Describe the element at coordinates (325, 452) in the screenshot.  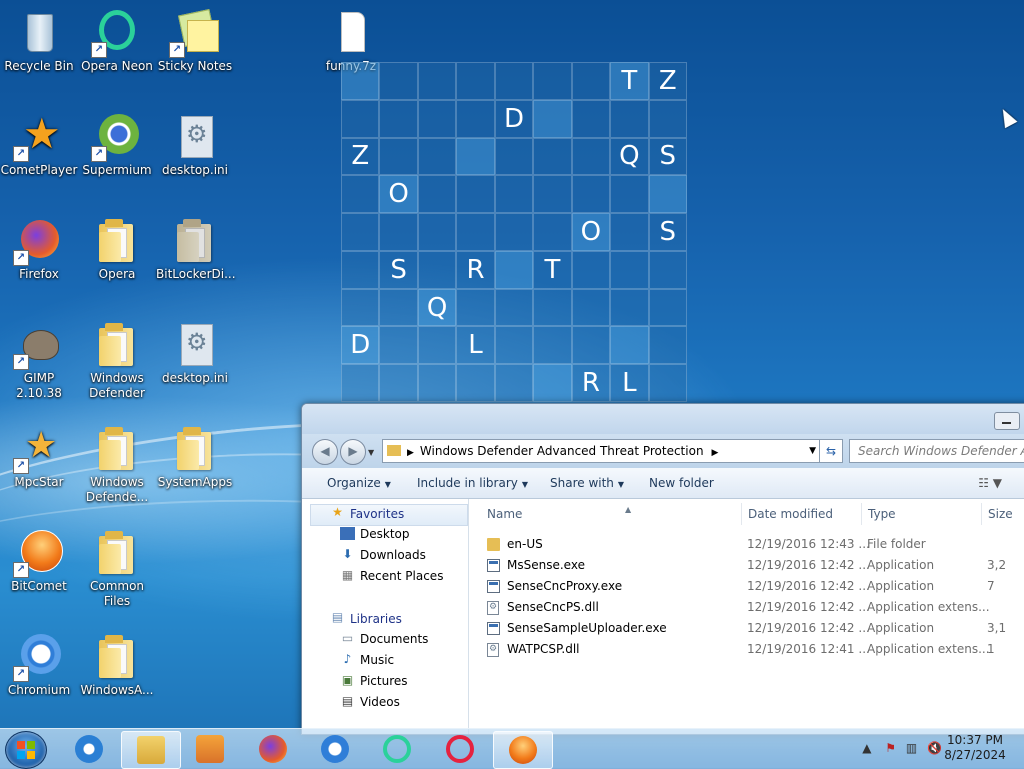
I see `back-button: ◀` at that location.